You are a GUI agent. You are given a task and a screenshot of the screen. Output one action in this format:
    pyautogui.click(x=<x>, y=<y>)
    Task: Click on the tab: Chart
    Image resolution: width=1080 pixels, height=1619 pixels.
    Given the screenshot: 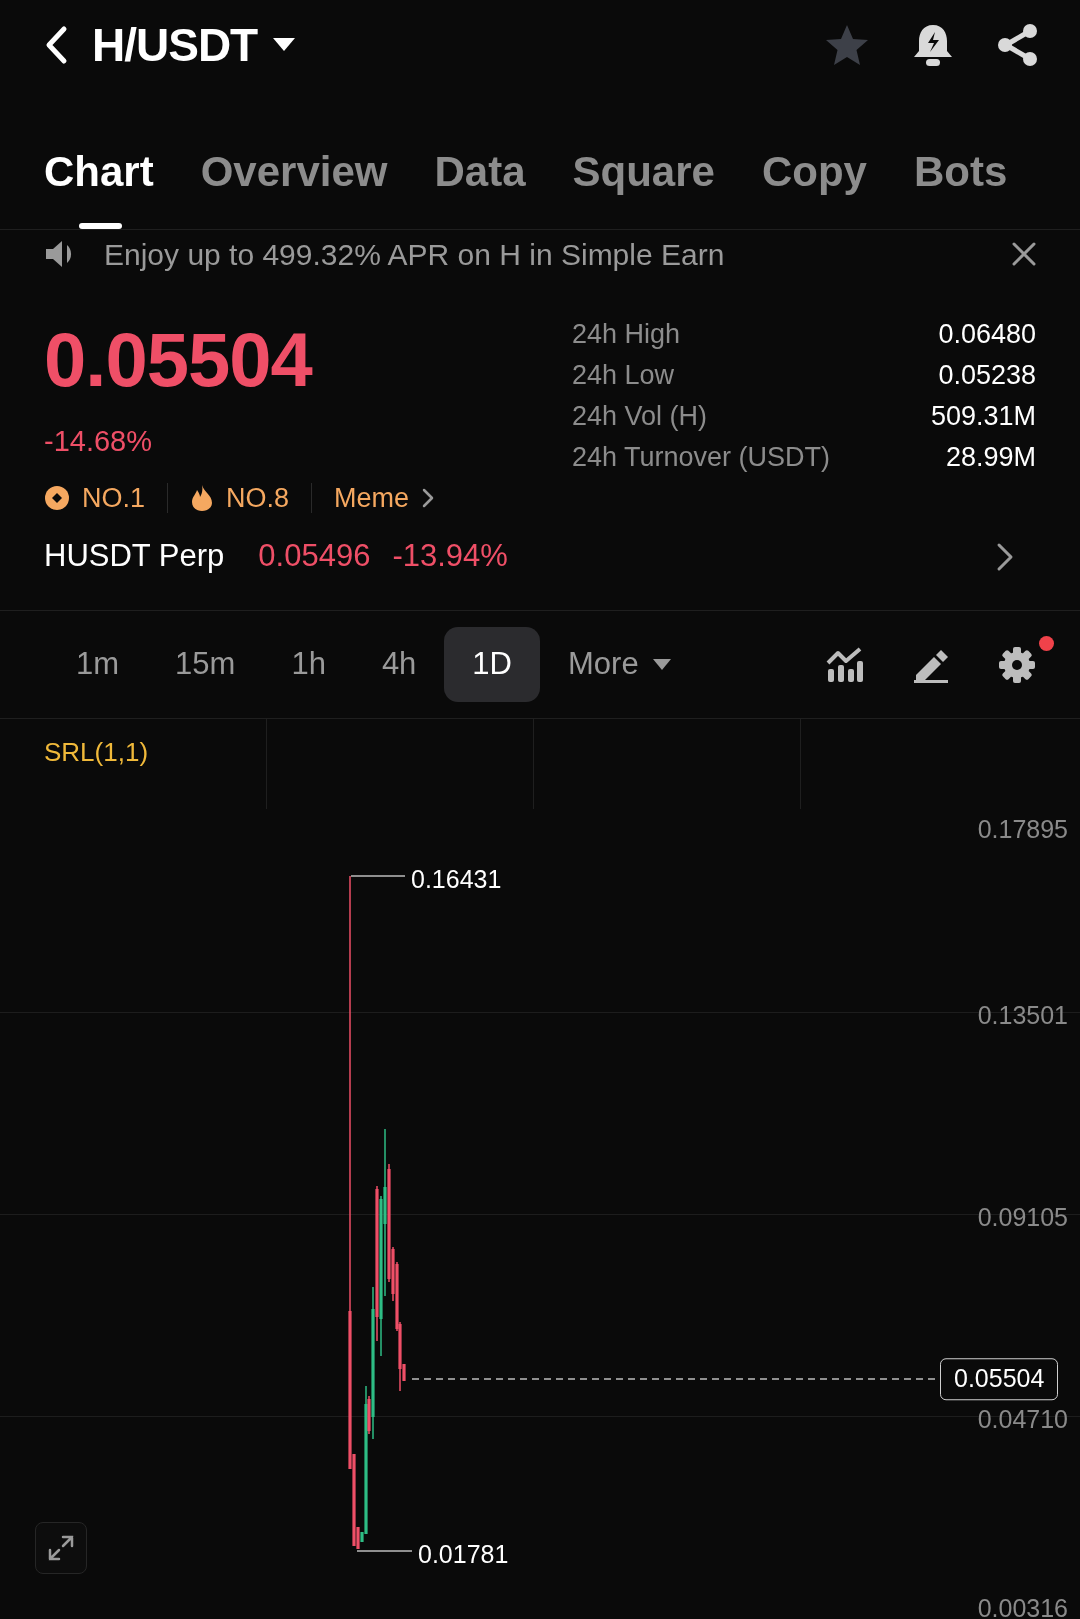 What is the action you would take?
    pyautogui.click(x=99, y=184)
    